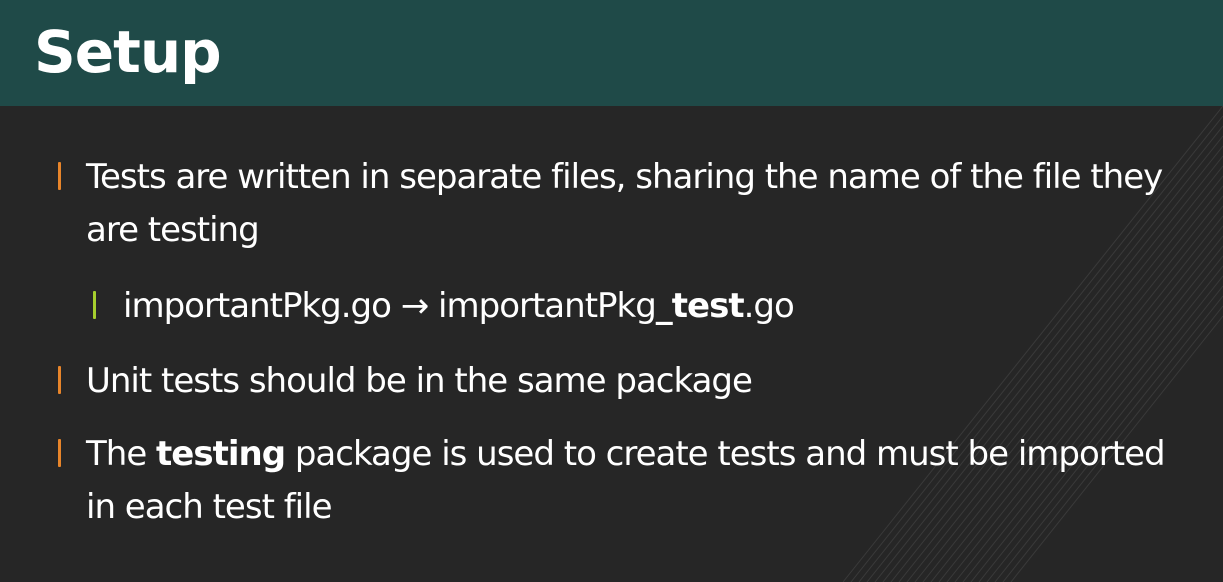 Image resolution: width=1223 pixels, height=582 pixels. I want to click on extension-text: .go, so click(769, 306).